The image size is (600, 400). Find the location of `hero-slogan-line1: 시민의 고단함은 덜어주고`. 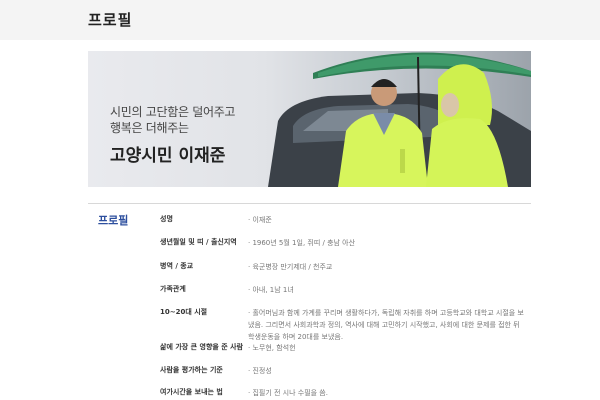

hero-slogan-line1: 시민의 고단함은 덜어주고 is located at coordinates (173, 112).